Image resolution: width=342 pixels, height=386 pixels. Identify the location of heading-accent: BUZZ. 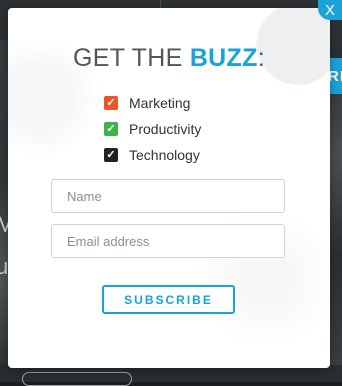
(223, 58).